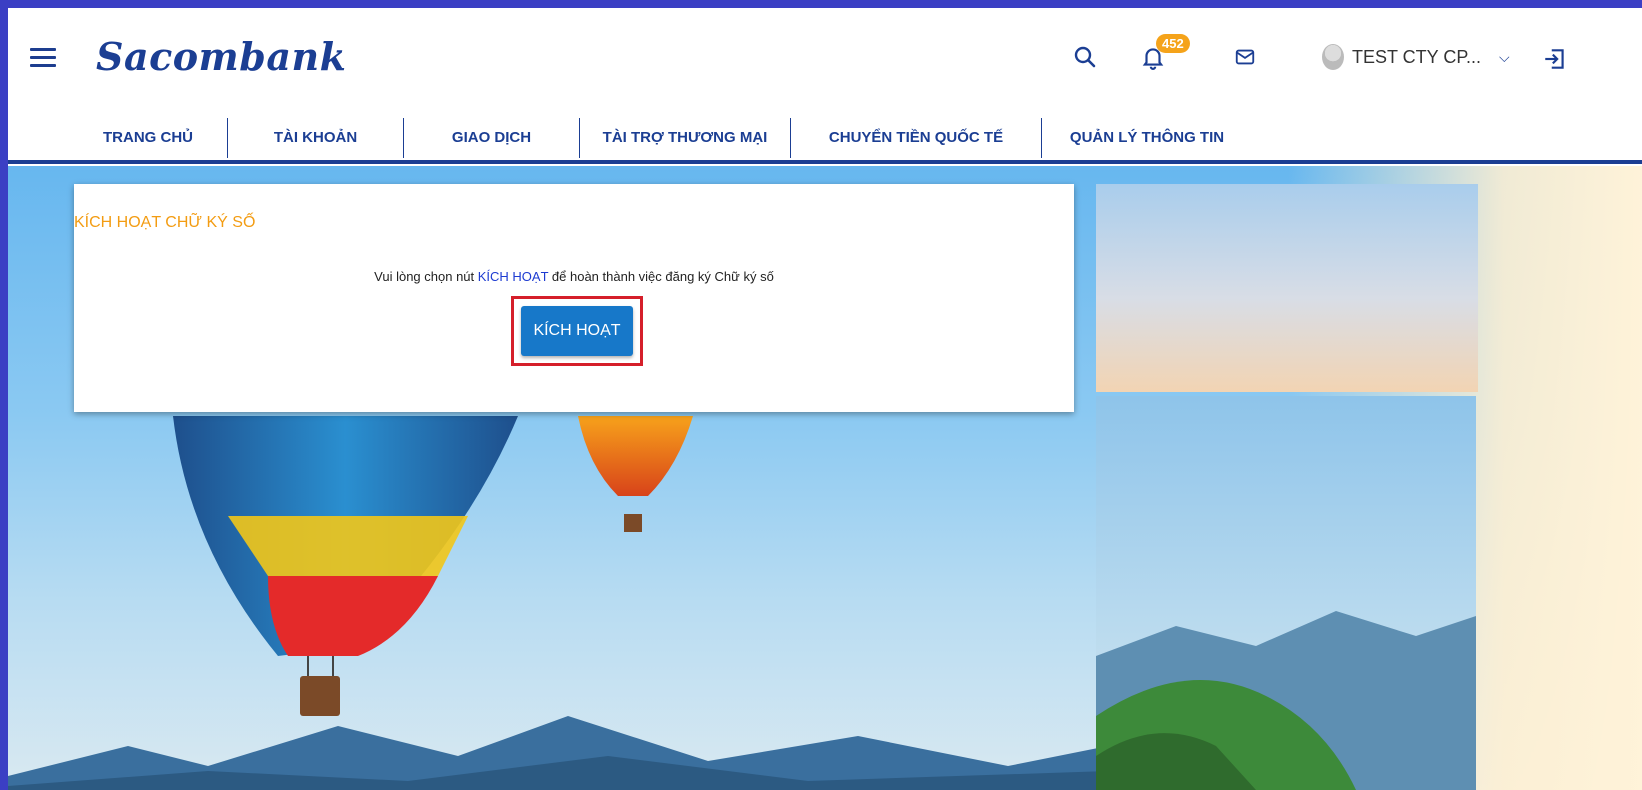  Describe the element at coordinates (1287, 288) in the screenshot. I see `side-photo-sky` at that location.